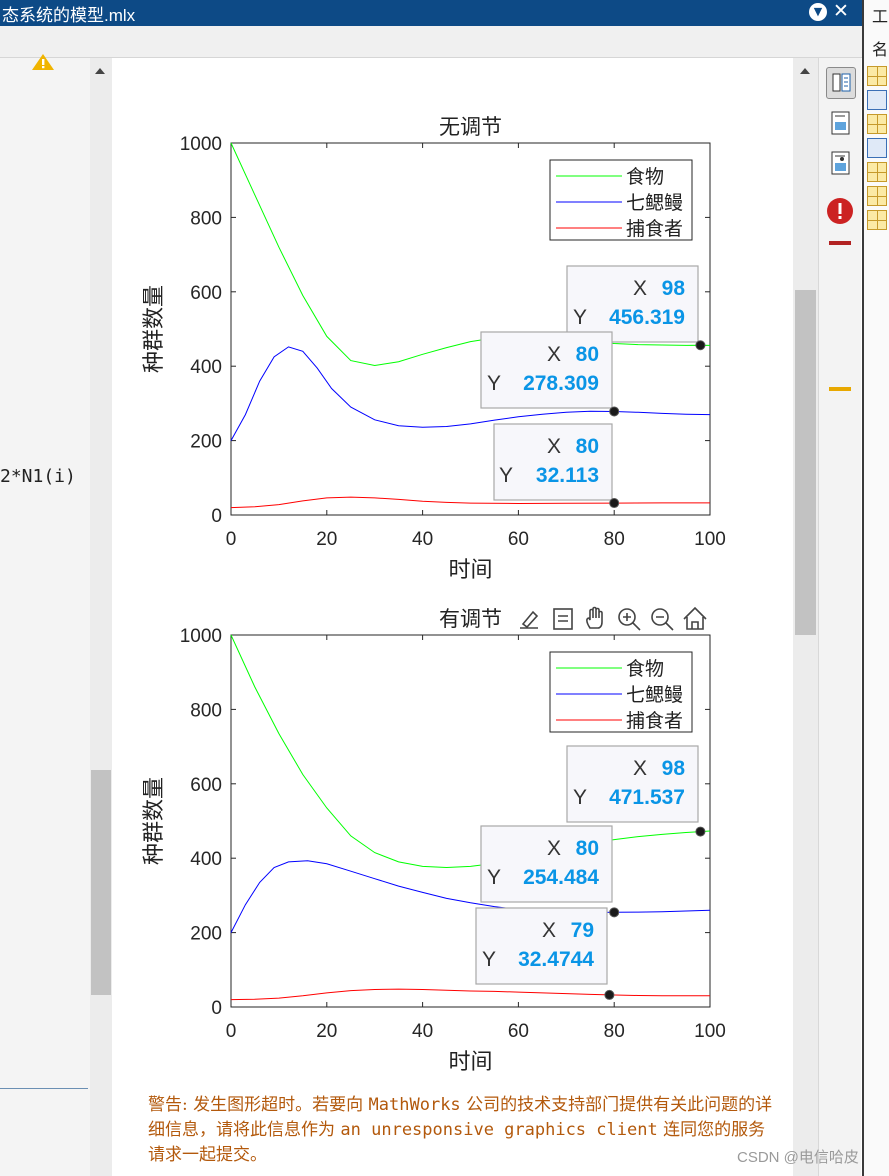 The image size is (889, 1176). What do you see at coordinates (818, 12) in the screenshot?
I see `chevron-down-icon: ▼` at bounding box center [818, 12].